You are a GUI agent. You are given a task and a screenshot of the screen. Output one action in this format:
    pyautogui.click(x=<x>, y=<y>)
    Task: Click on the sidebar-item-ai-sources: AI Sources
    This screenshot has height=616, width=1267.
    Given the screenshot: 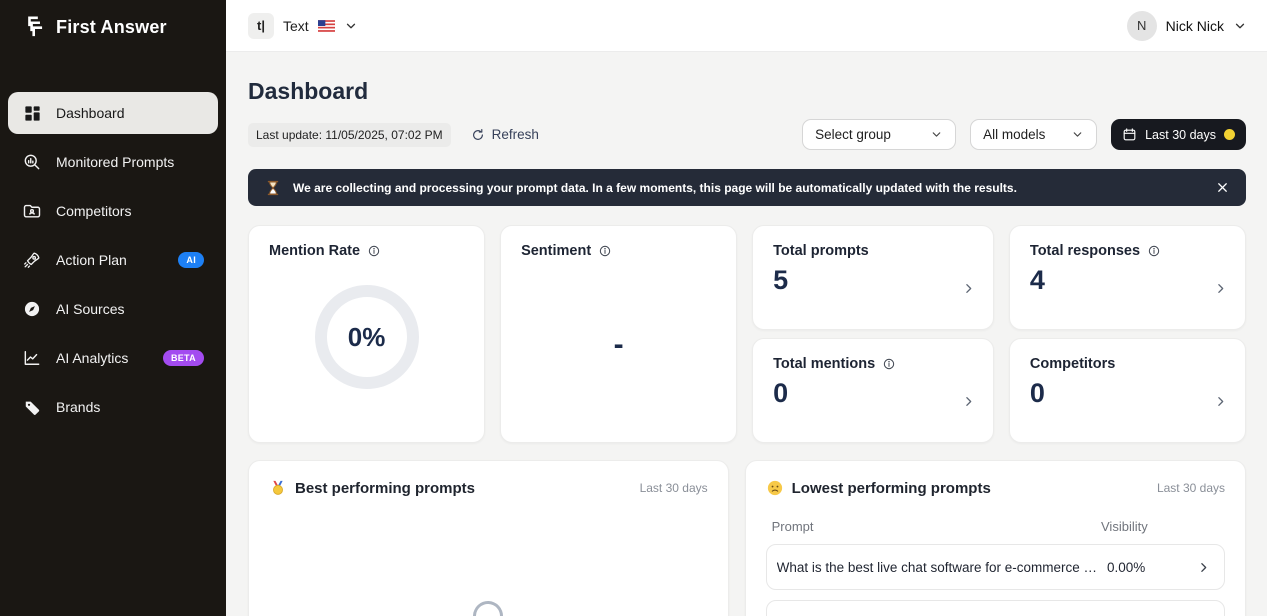 What is the action you would take?
    pyautogui.click(x=113, y=309)
    